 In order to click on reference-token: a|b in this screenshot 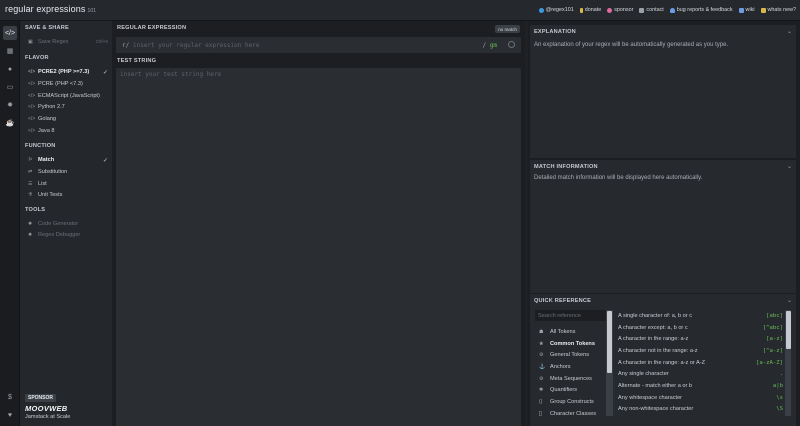, I will do `click(777, 385)`.